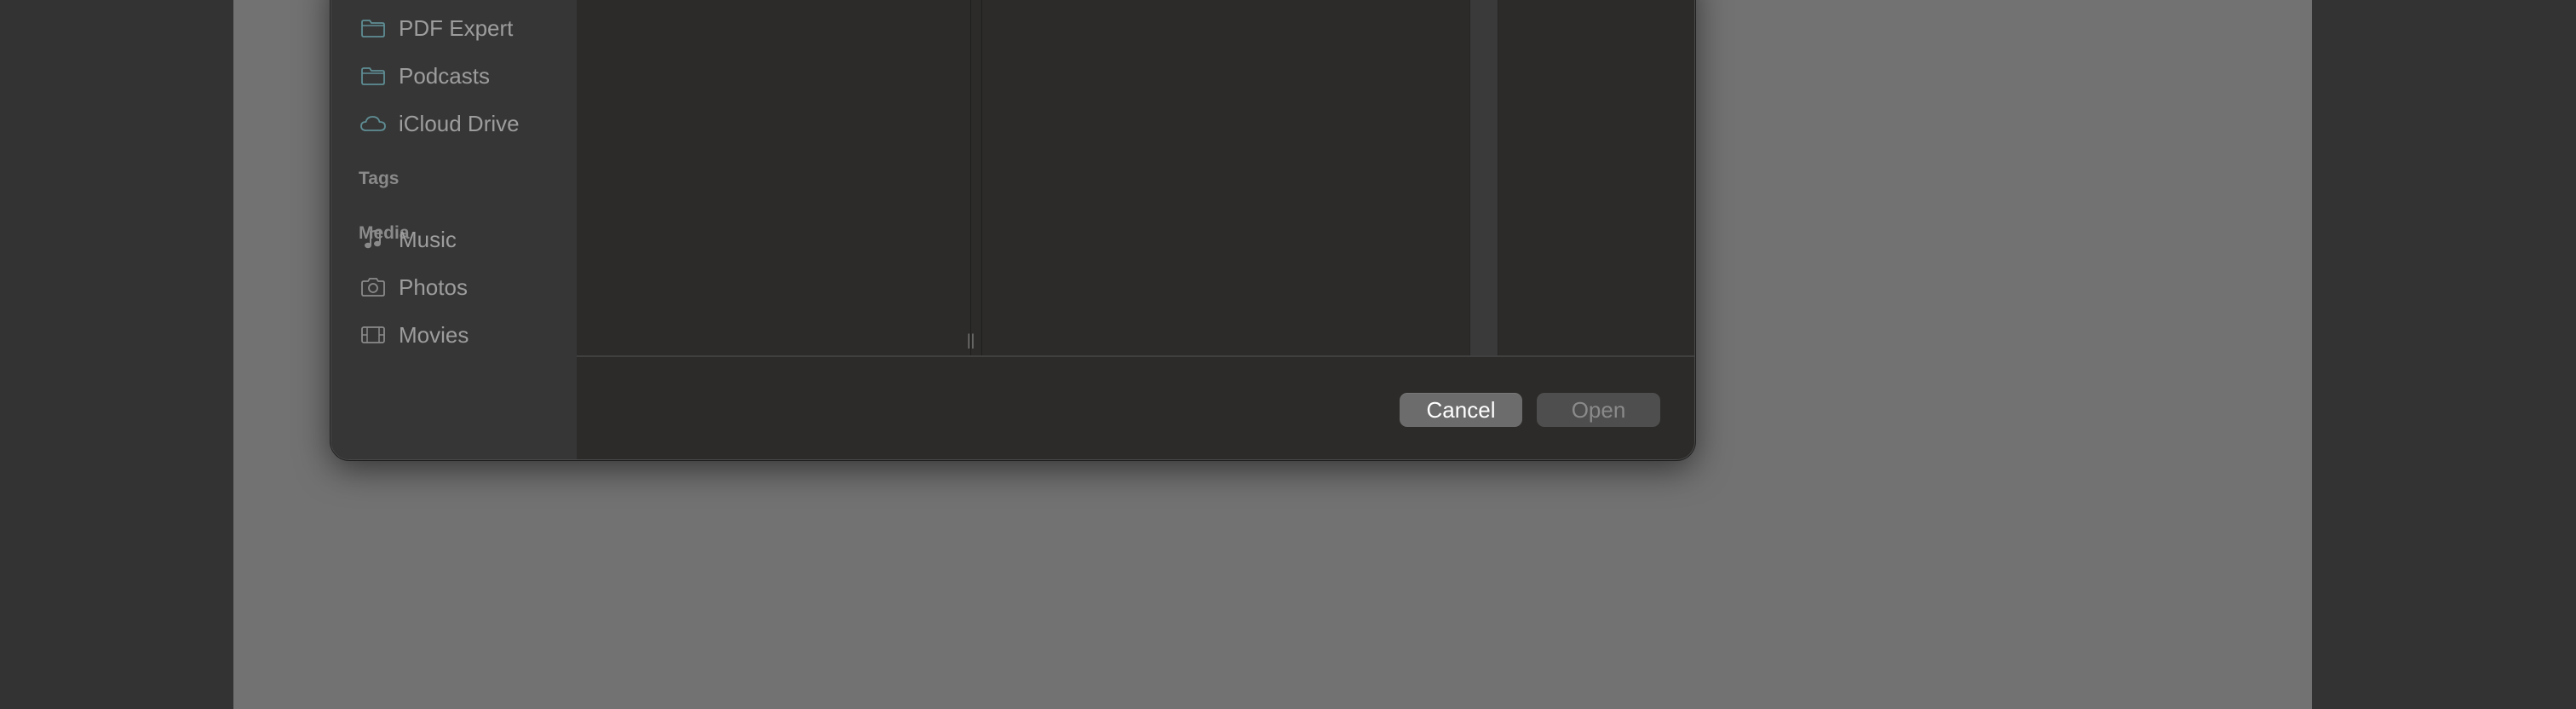 The image size is (2576, 709). What do you see at coordinates (457, 27) in the screenshot?
I see `sidebar-item-label: PDF Expert` at bounding box center [457, 27].